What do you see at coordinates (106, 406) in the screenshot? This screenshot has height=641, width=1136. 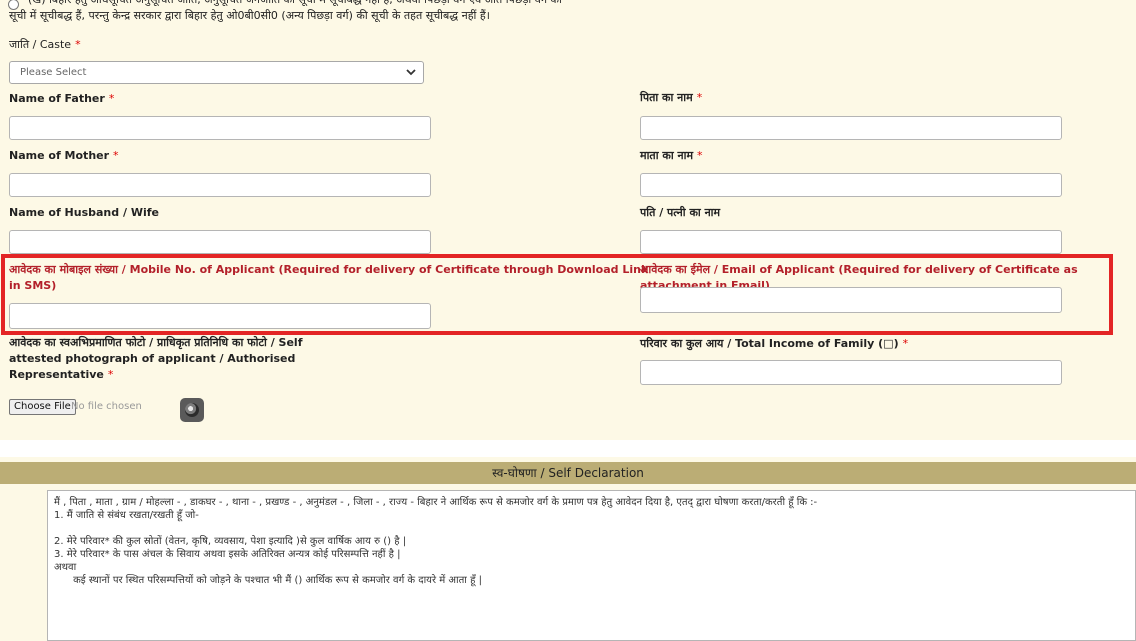 I see `no-file-text: No file chosen` at bounding box center [106, 406].